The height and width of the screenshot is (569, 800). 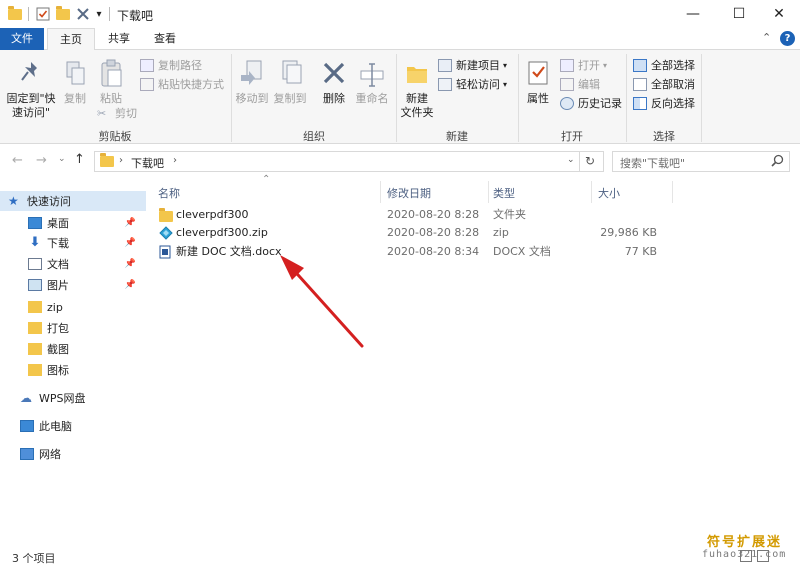 I want to click on back-arrow-icon: ←, so click(x=17, y=160).